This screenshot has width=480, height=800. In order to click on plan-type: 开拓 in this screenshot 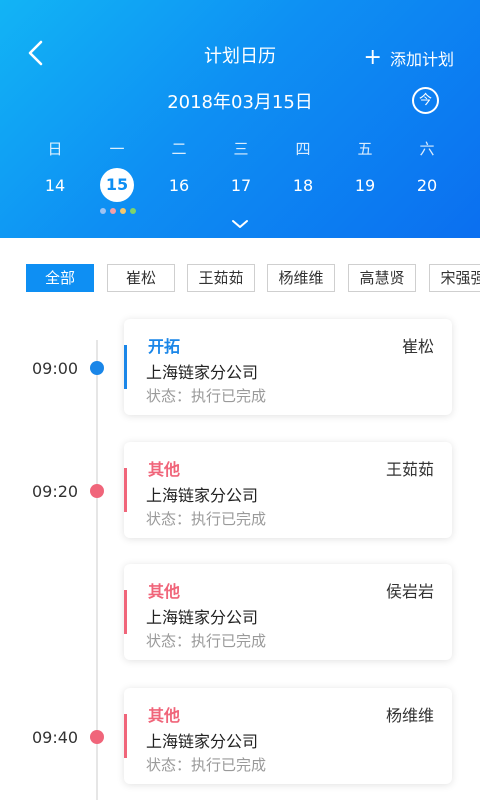, I will do `click(164, 346)`.